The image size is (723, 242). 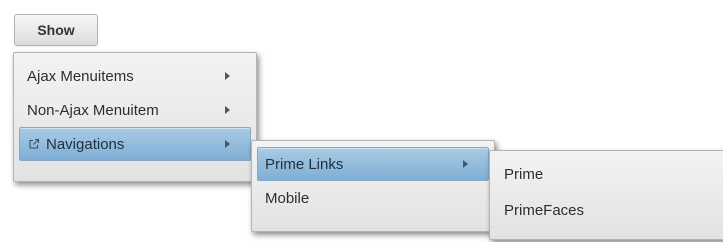 I want to click on menuitem-label: Mobile, so click(x=287, y=198).